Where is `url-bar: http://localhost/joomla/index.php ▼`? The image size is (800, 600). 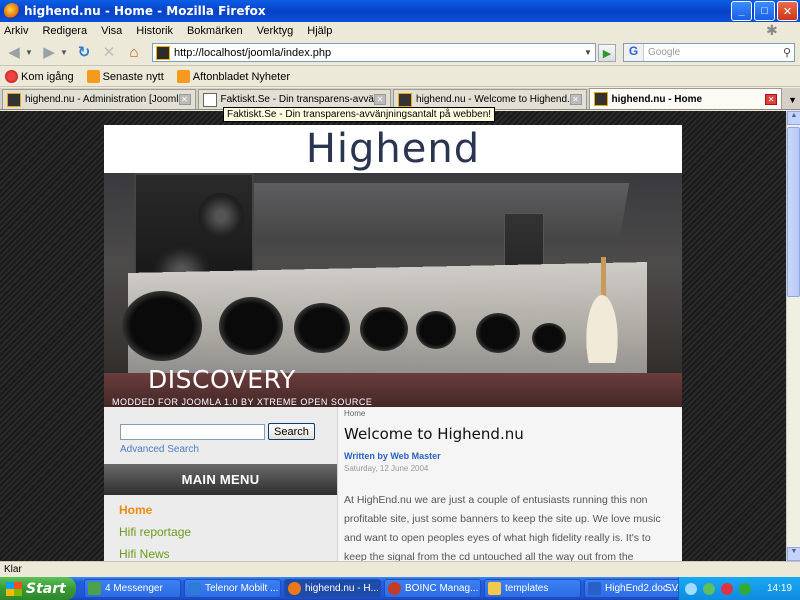
url-bar: http://localhost/joomla/index.php ▼ is located at coordinates (374, 52).